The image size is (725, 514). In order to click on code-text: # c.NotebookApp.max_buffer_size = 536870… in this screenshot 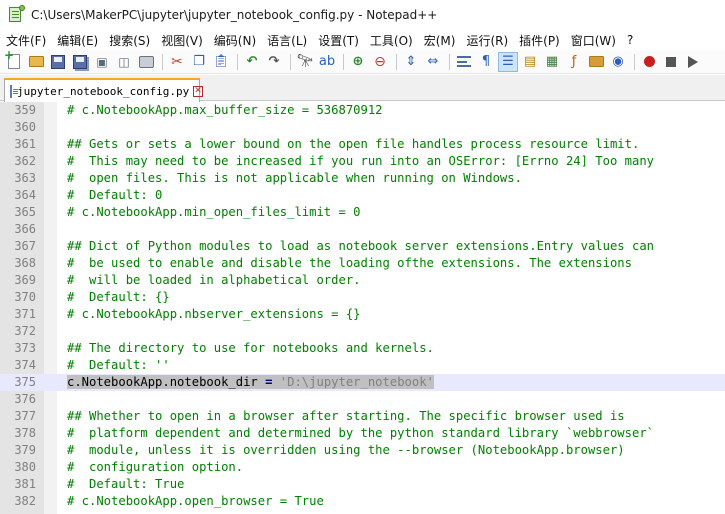, I will do `click(225, 110)`.